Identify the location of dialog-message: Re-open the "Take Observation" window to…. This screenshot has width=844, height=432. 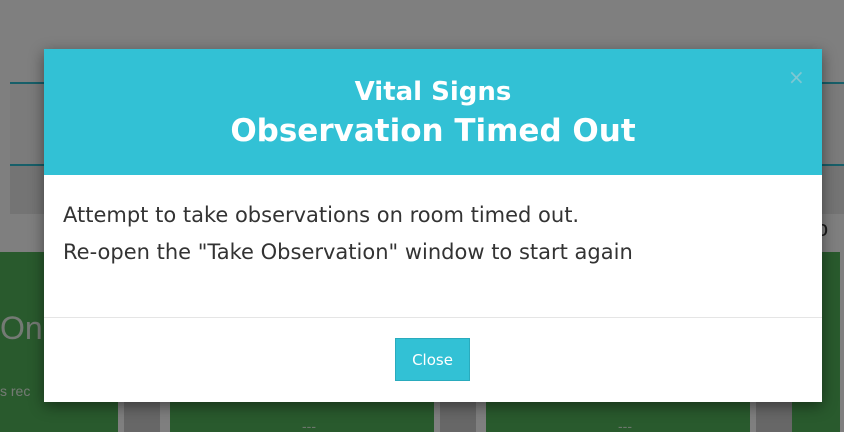
(348, 252).